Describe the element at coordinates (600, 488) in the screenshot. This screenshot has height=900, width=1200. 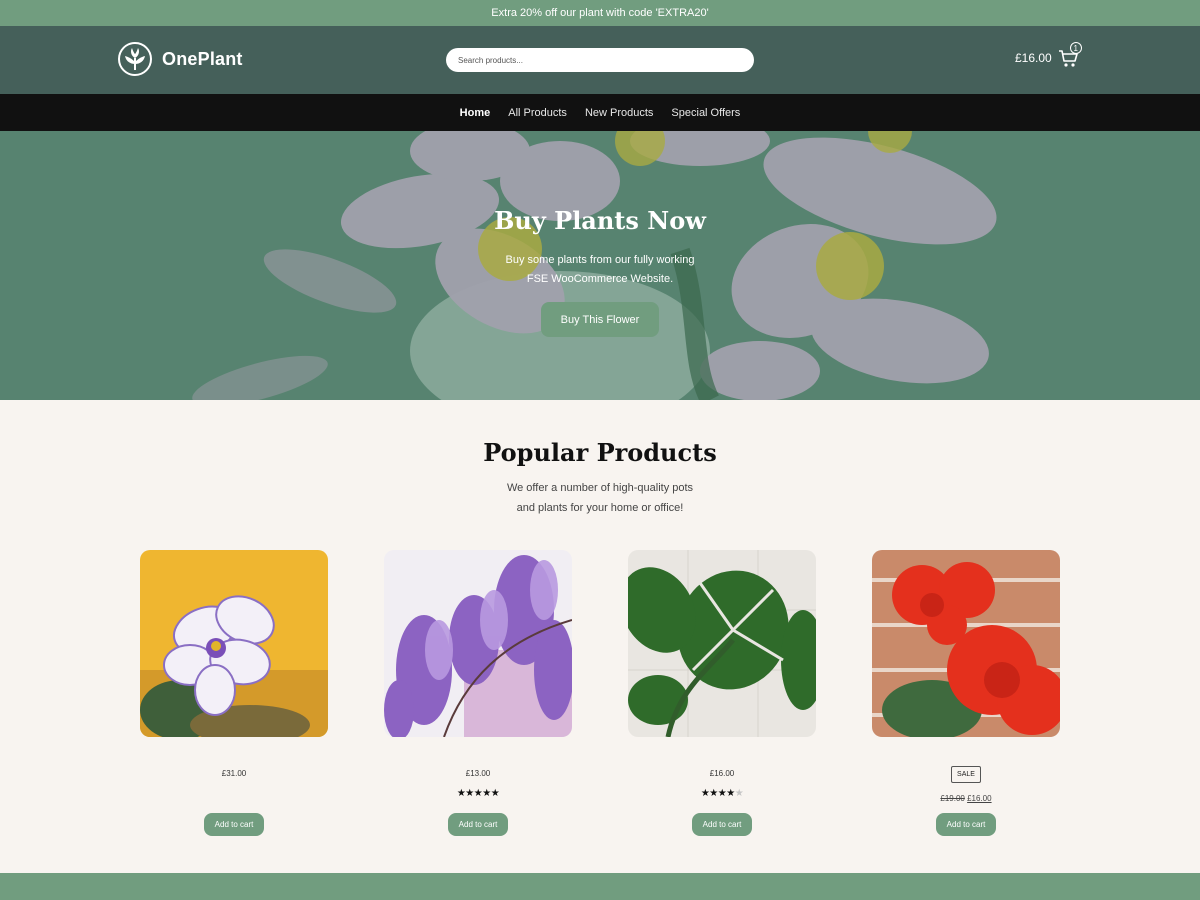
I see `subtitle-line-1: We offer a number of high-quality pots` at that location.